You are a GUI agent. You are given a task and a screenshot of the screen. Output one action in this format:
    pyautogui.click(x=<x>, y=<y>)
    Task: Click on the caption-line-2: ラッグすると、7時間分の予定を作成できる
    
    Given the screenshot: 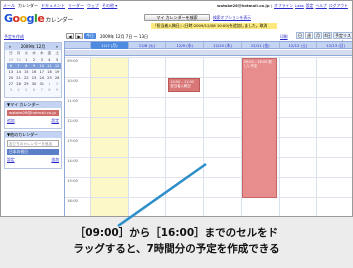 What is the action you would take?
    pyautogui.click(x=176, y=249)
    